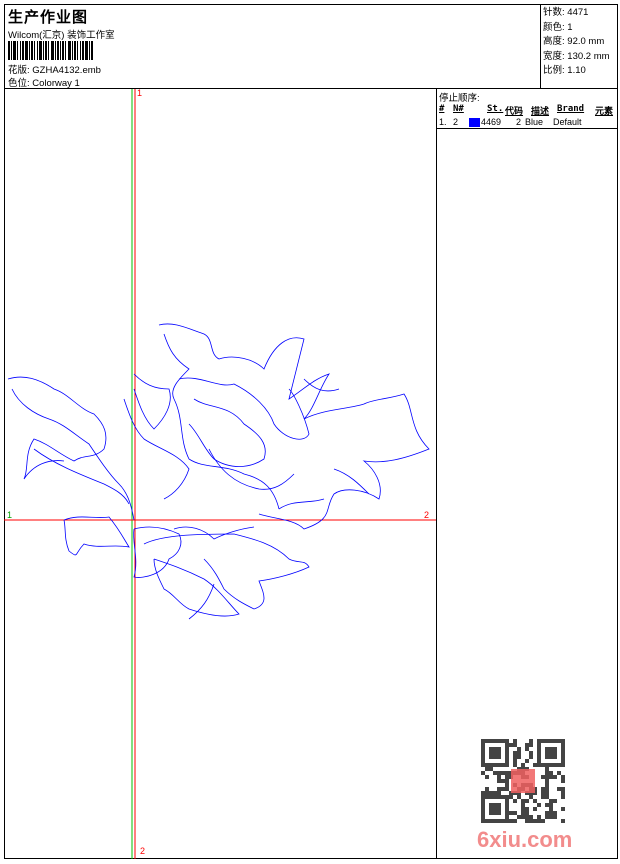 This screenshot has width=620, height=864. What do you see at coordinates (564, 70) in the screenshot?
I see `info-scale: 比例: 1.10` at bounding box center [564, 70].